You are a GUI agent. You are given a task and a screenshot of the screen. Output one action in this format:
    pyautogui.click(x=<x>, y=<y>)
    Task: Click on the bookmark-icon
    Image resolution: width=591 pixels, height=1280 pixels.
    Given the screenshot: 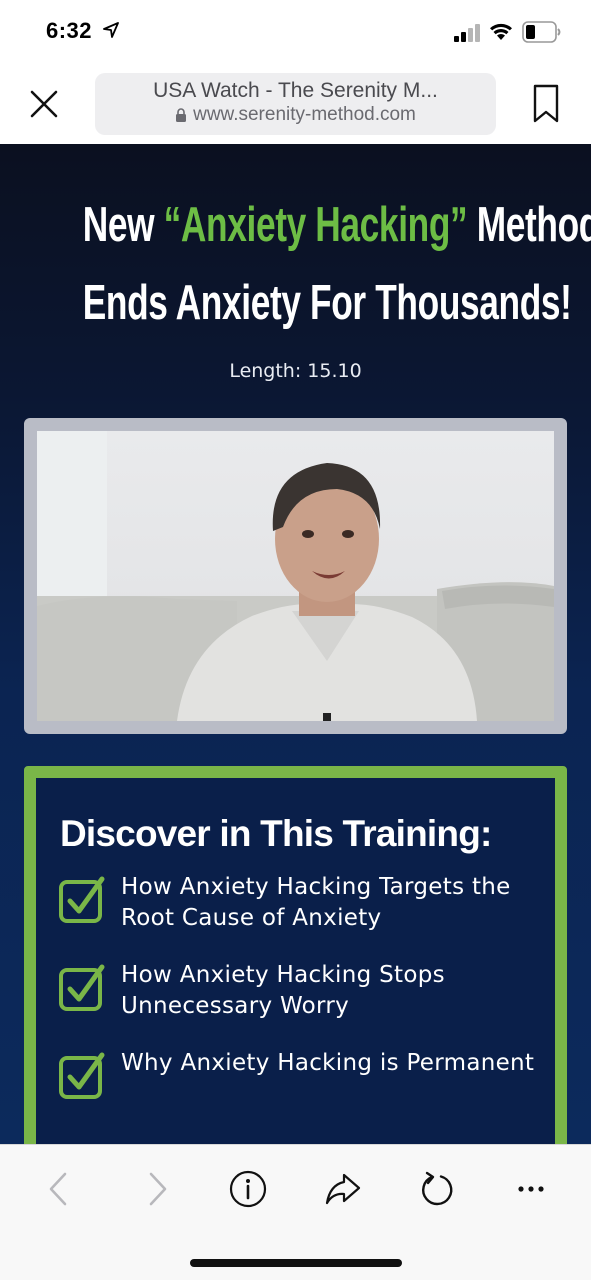 What is the action you would take?
    pyautogui.click(x=546, y=104)
    